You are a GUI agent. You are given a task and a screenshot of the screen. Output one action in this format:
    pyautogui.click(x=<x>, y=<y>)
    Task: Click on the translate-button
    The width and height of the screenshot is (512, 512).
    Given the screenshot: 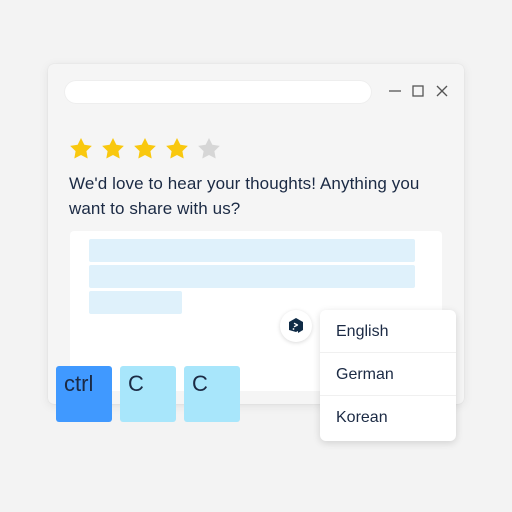 What is the action you would take?
    pyautogui.click(x=296, y=326)
    